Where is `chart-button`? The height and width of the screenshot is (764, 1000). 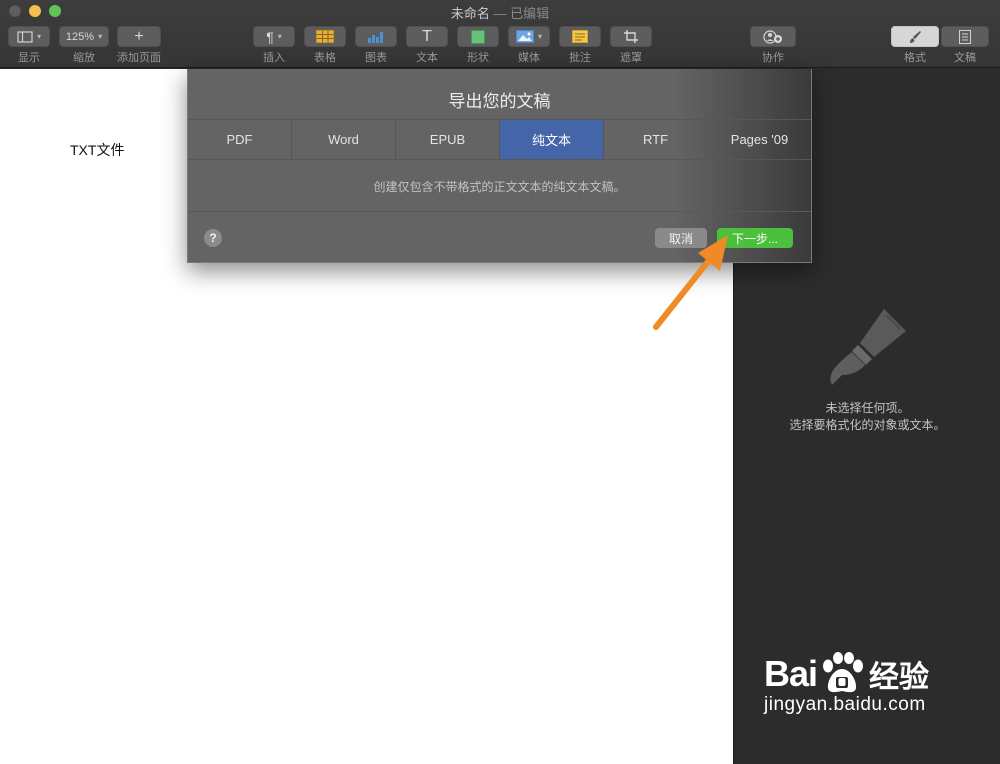 chart-button is located at coordinates (376, 36).